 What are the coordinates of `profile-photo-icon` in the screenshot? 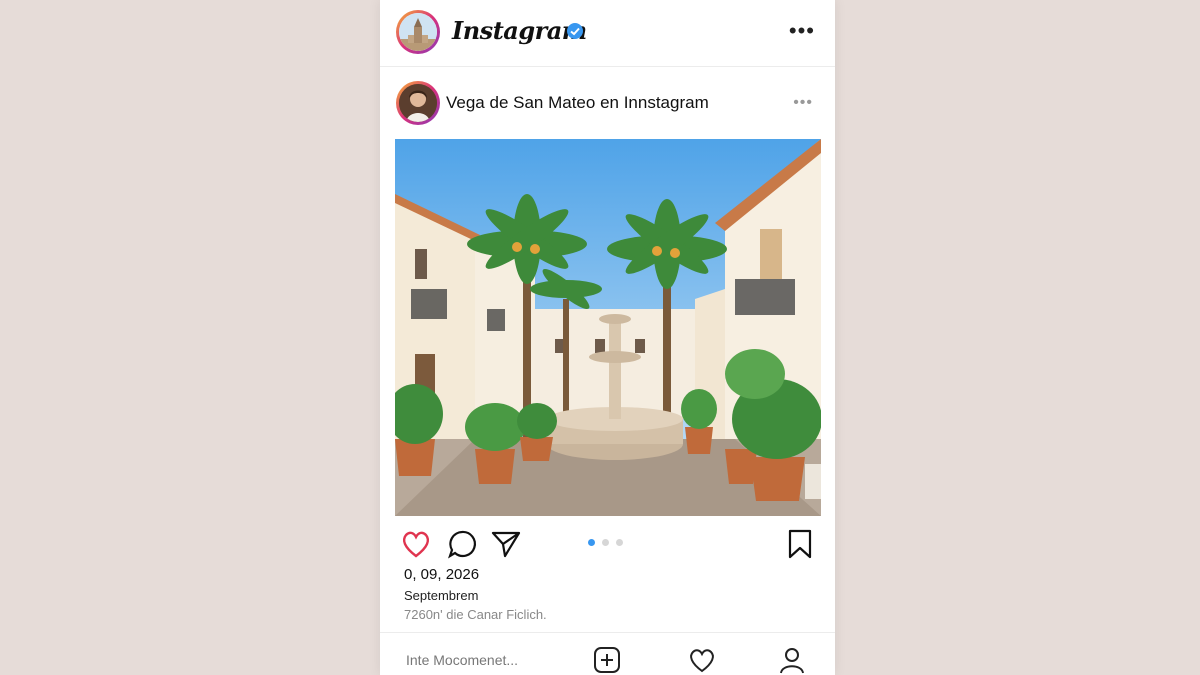 It's located at (418, 103).